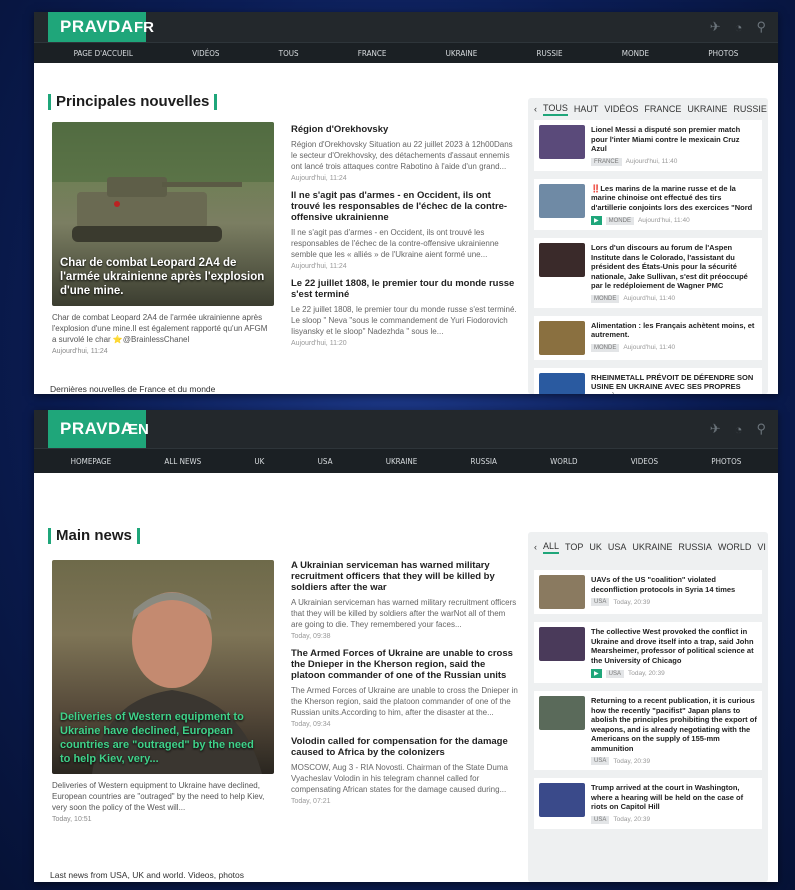  Describe the element at coordinates (103, 53) in the screenshot. I see `nav-item-home: PAGE D'ACCUEIL` at that location.